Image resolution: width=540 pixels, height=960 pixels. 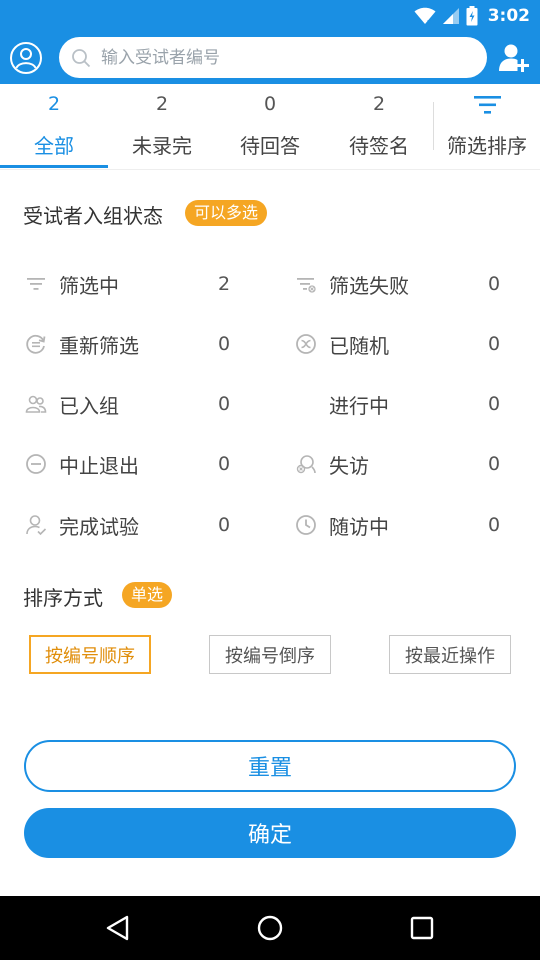 I want to click on group-icon, so click(x=36, y=404).